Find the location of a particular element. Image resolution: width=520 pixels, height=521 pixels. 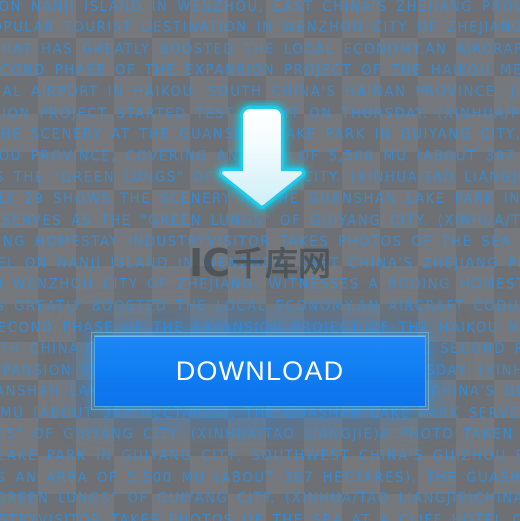

download-button-label: DOWNLOAD is located at coordinates (260, 370).